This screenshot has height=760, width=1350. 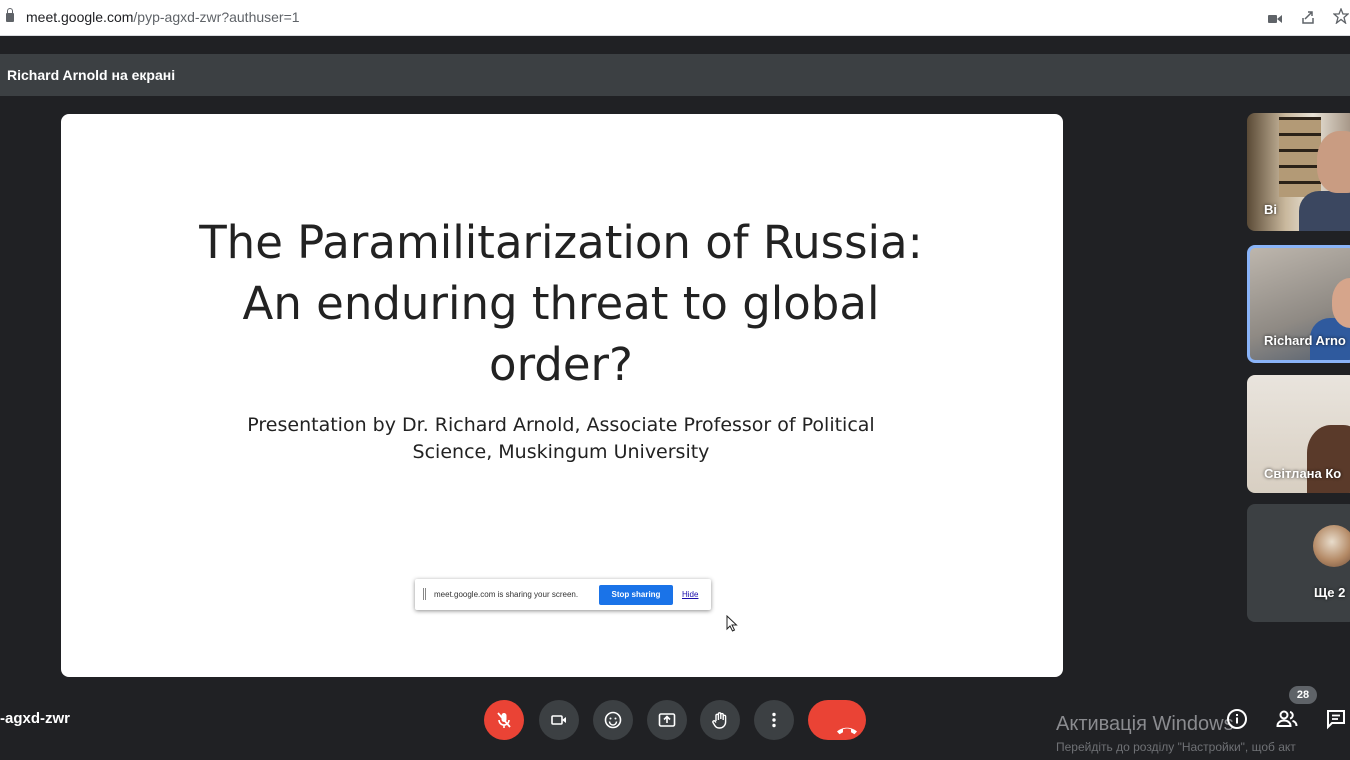 What do you see at coordinates (837, 720) in the screenshot?
I see `leave-call-button` at bounding box center [837, 720].